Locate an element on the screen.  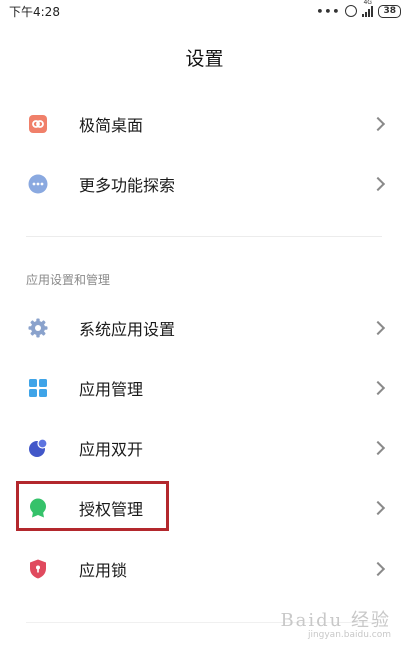
settings-item-system-app-settings: 系统应用设置 is located at coordinates (204, 328).